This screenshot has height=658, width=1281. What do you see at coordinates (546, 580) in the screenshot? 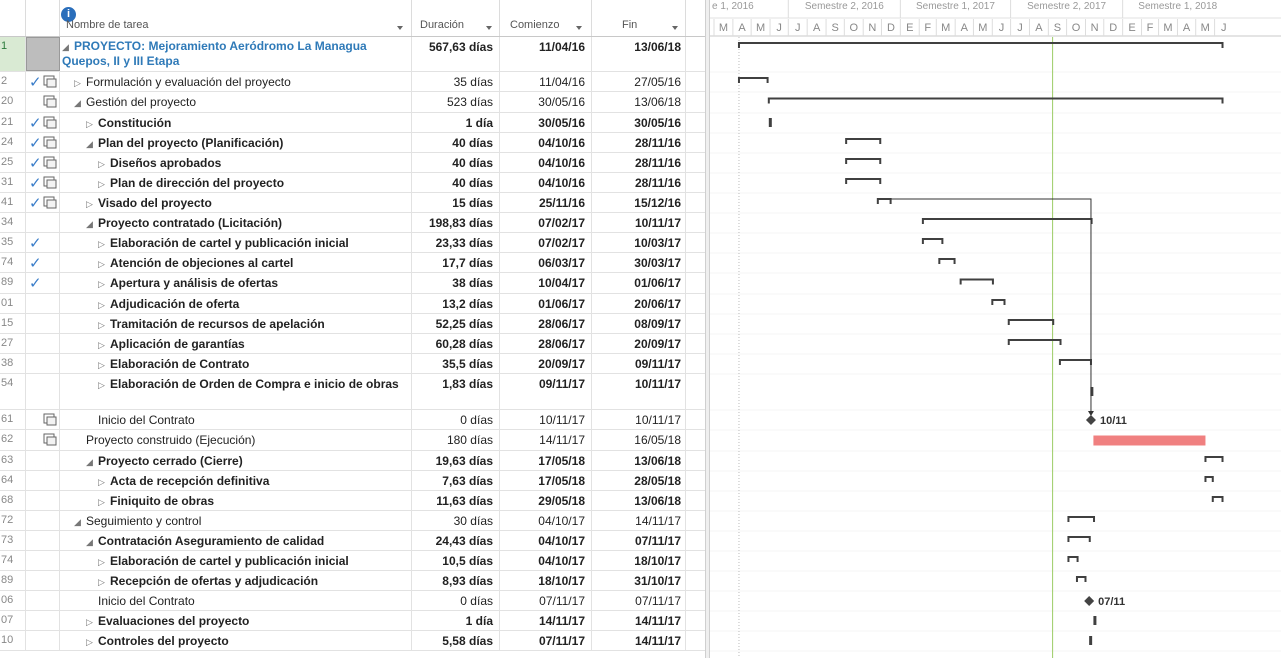
I see `task-start: 18/10/17` at bounding box center [546, 580].